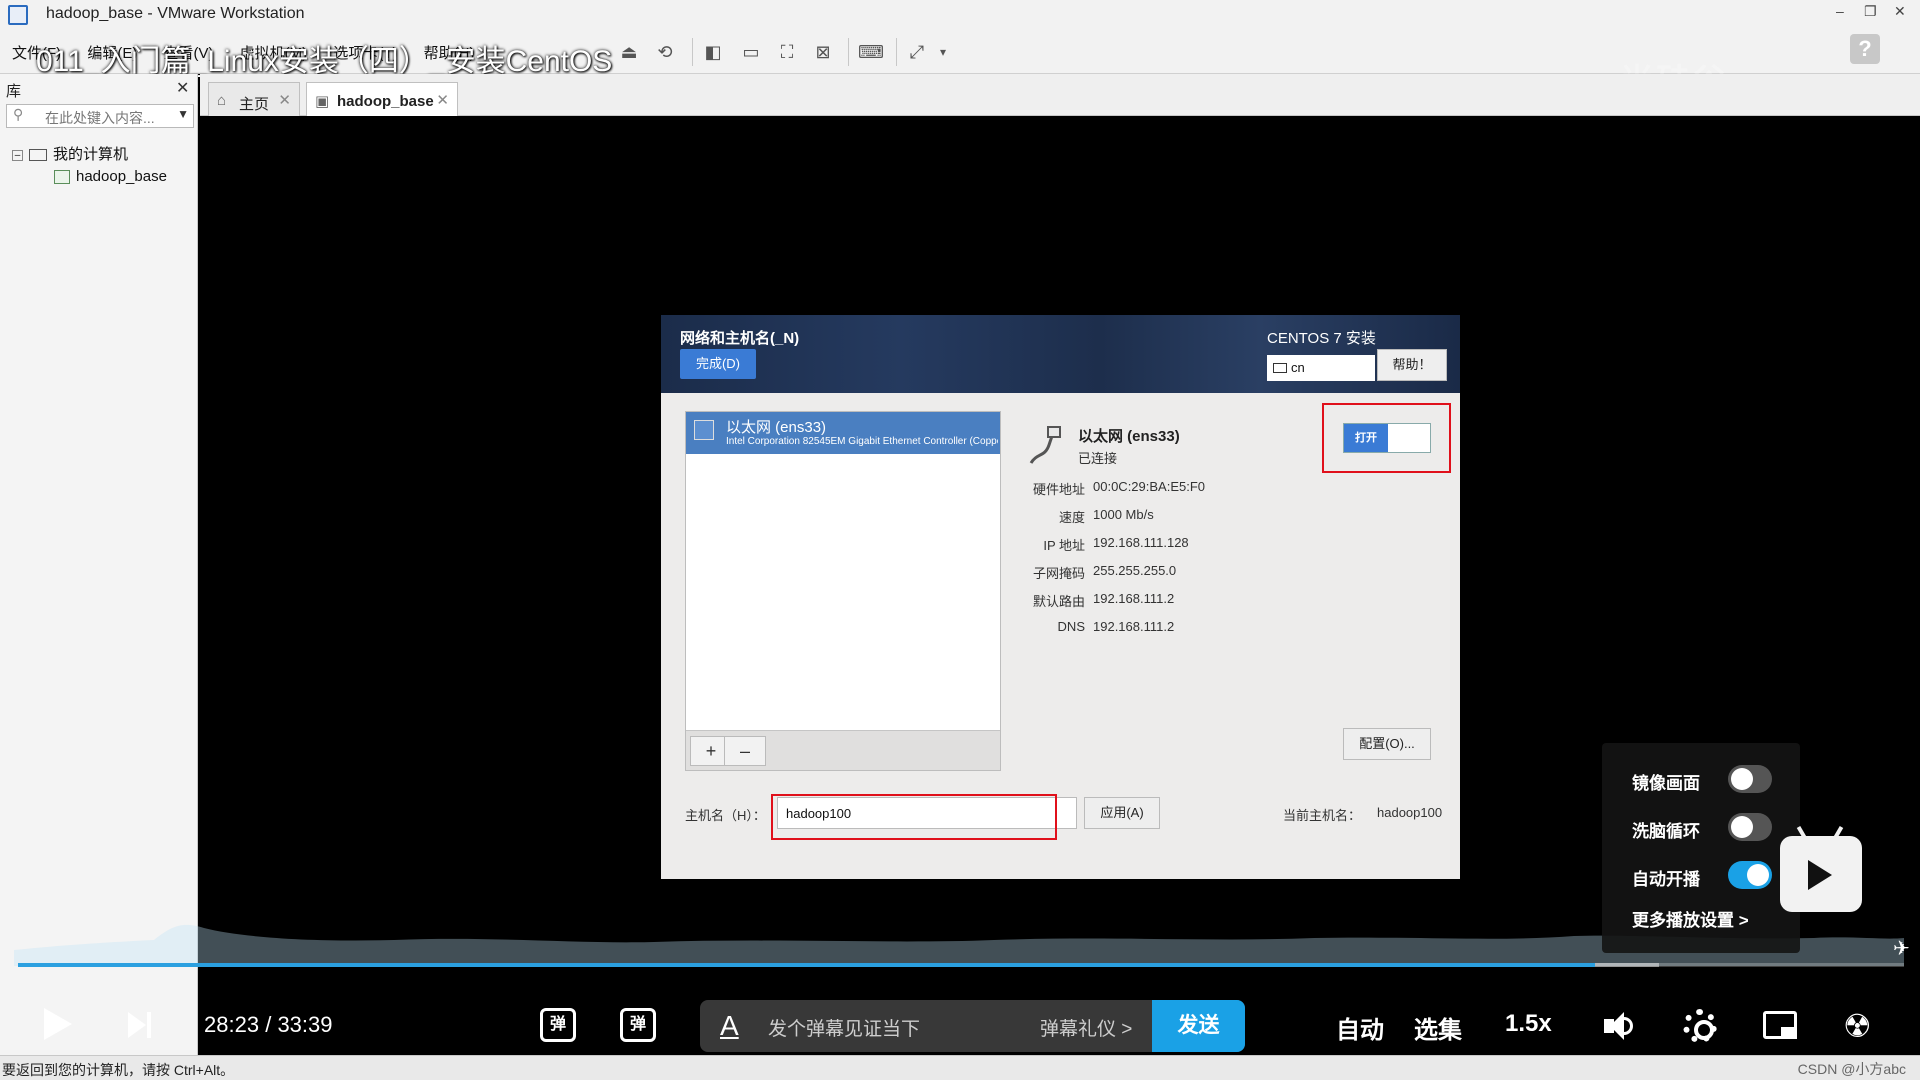 The height and width of the screenshot is (1080, 1920). What do you see at coordinates (1528, 1024) in the screenshot?
I see `playback-speed-button: 1.5x` at bounding box center [1528, 1024].